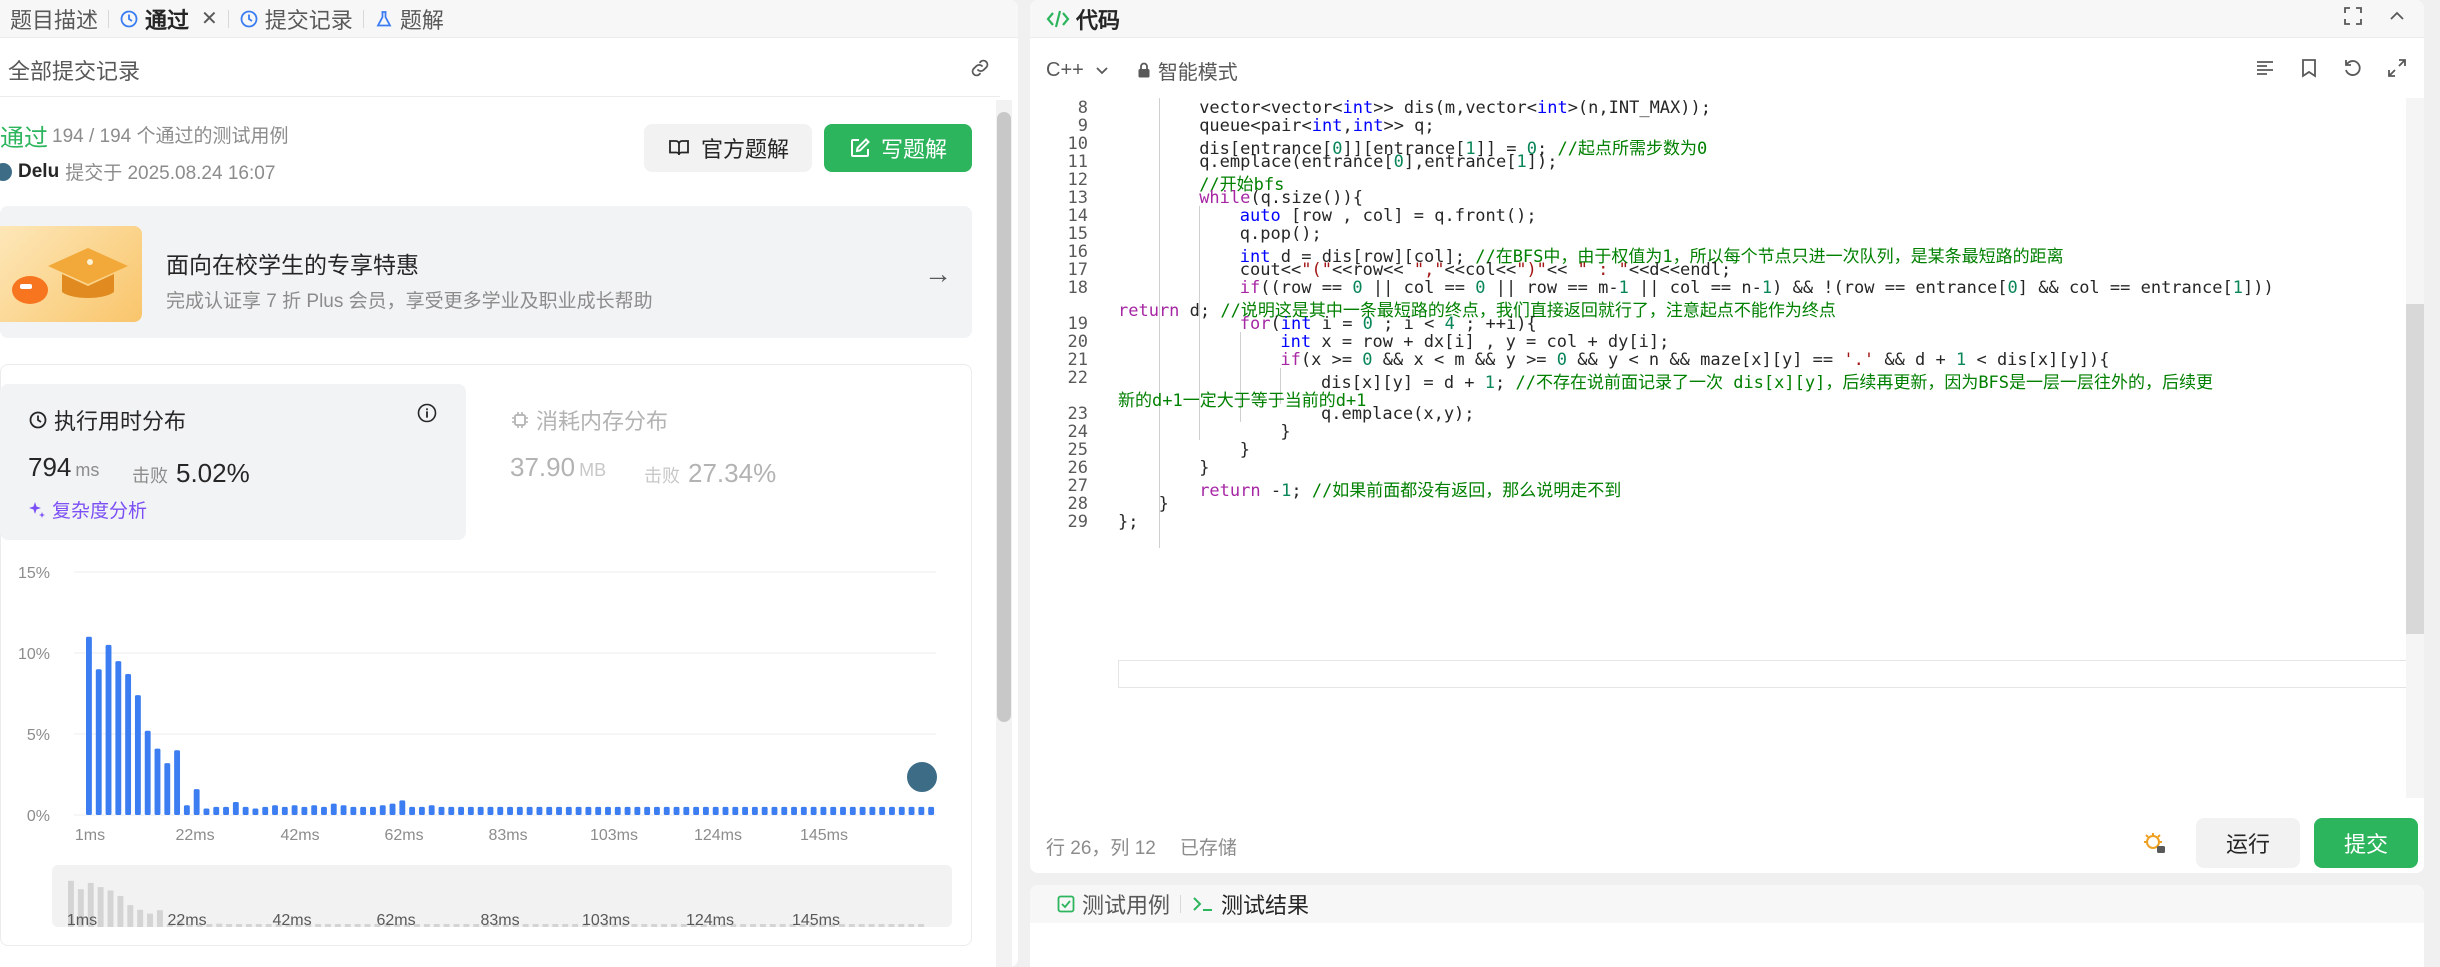 The image size is (2440, 967). Describe the element at coordinates (1280, 234) in the screenshot. I see `code-line: q.pop();` at that location.